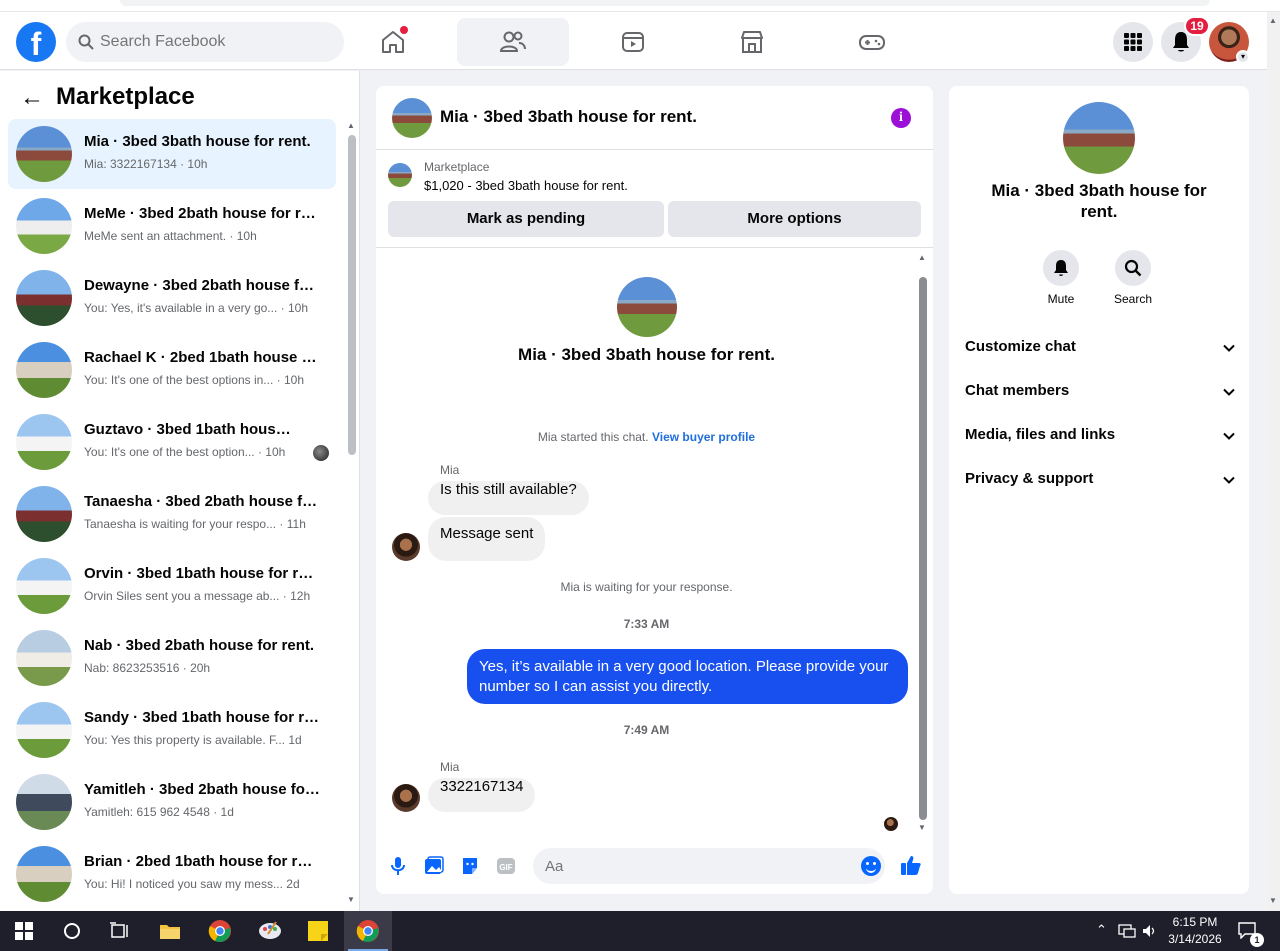 The width and height of the screenshot is (1280, 951). I want to click on mark-as-pending-button: Mark as pending, so click(526, 219).